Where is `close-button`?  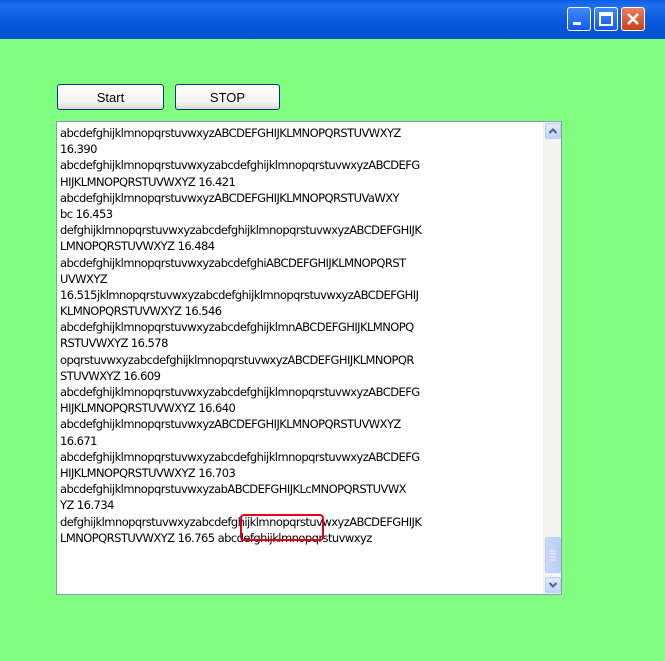
close-button is located at coordinates (633, 19).